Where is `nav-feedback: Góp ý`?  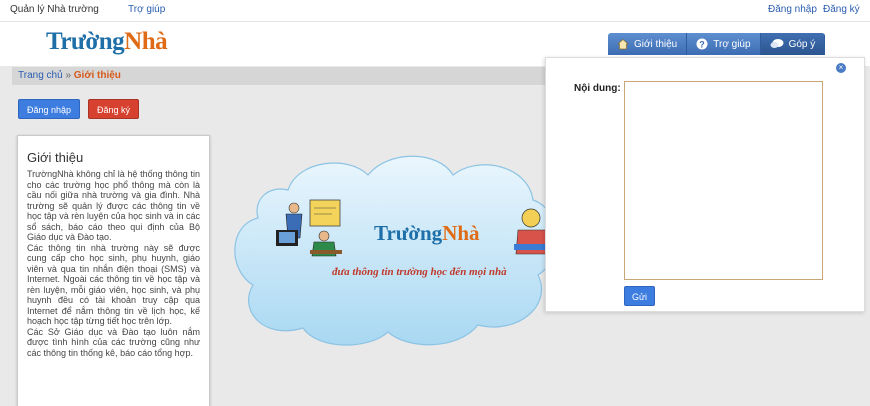 nav-feedback: Góp ý is located at coordinates (793, 44).